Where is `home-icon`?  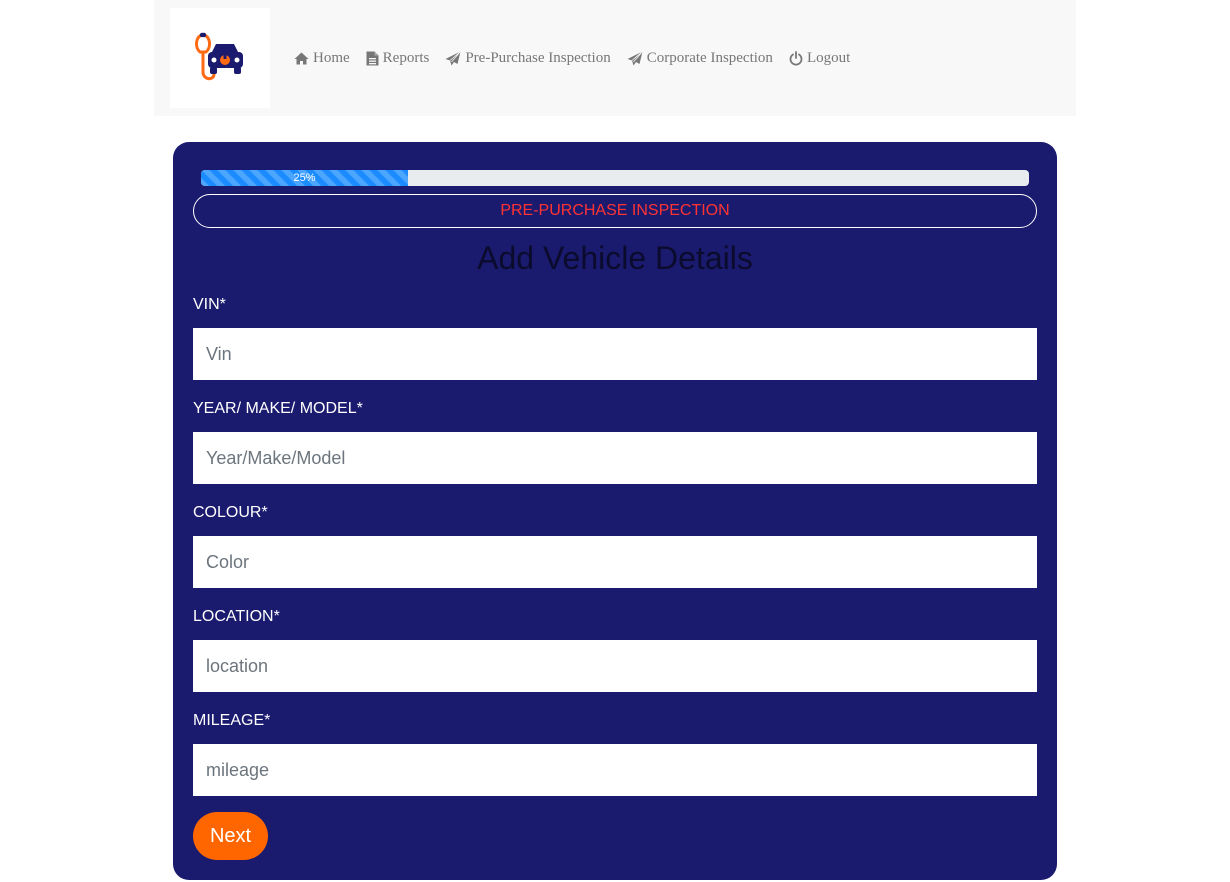 home-icon is located at coordinates (301, 58).